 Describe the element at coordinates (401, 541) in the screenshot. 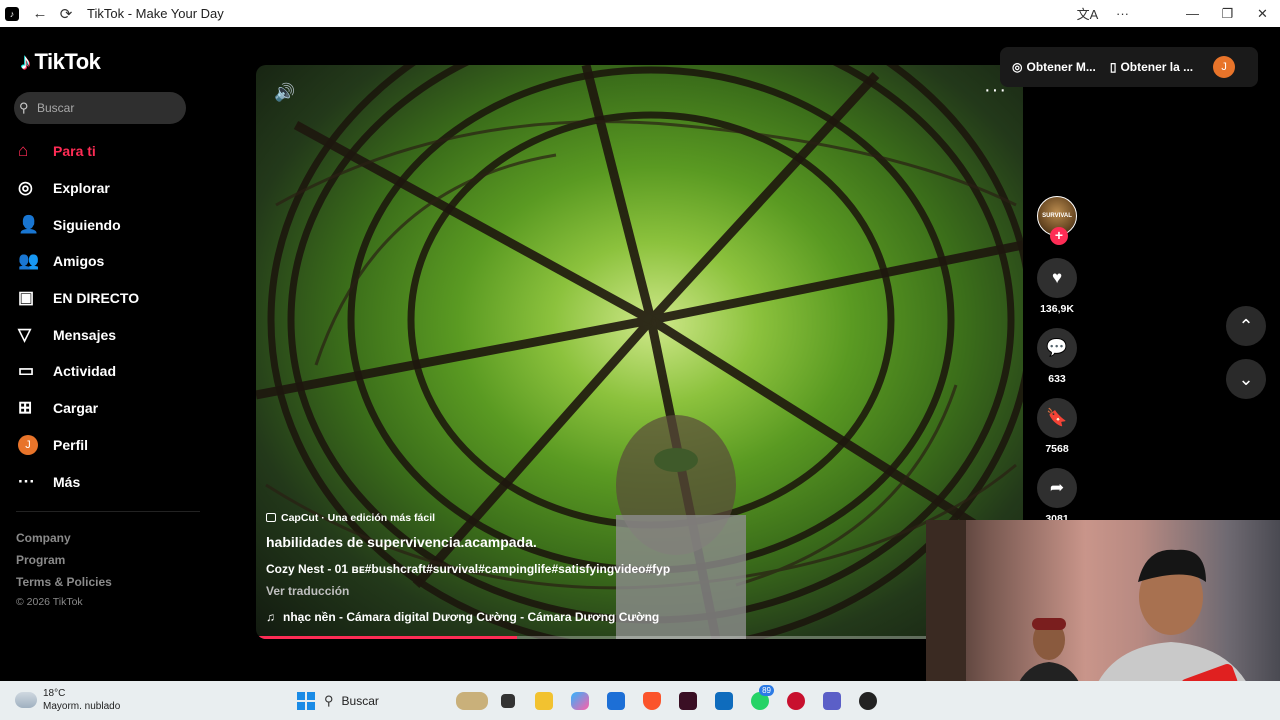

I see `video-title: habilidades de supervivencia.acampada.` at that location.